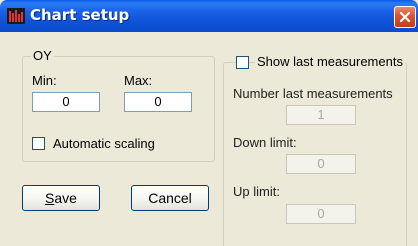 The image size is (418, 246). What do you see at coordinates (321, 214) in the screenshot?
I see `up-limit-input: 0` at bounding box center [321, 214].